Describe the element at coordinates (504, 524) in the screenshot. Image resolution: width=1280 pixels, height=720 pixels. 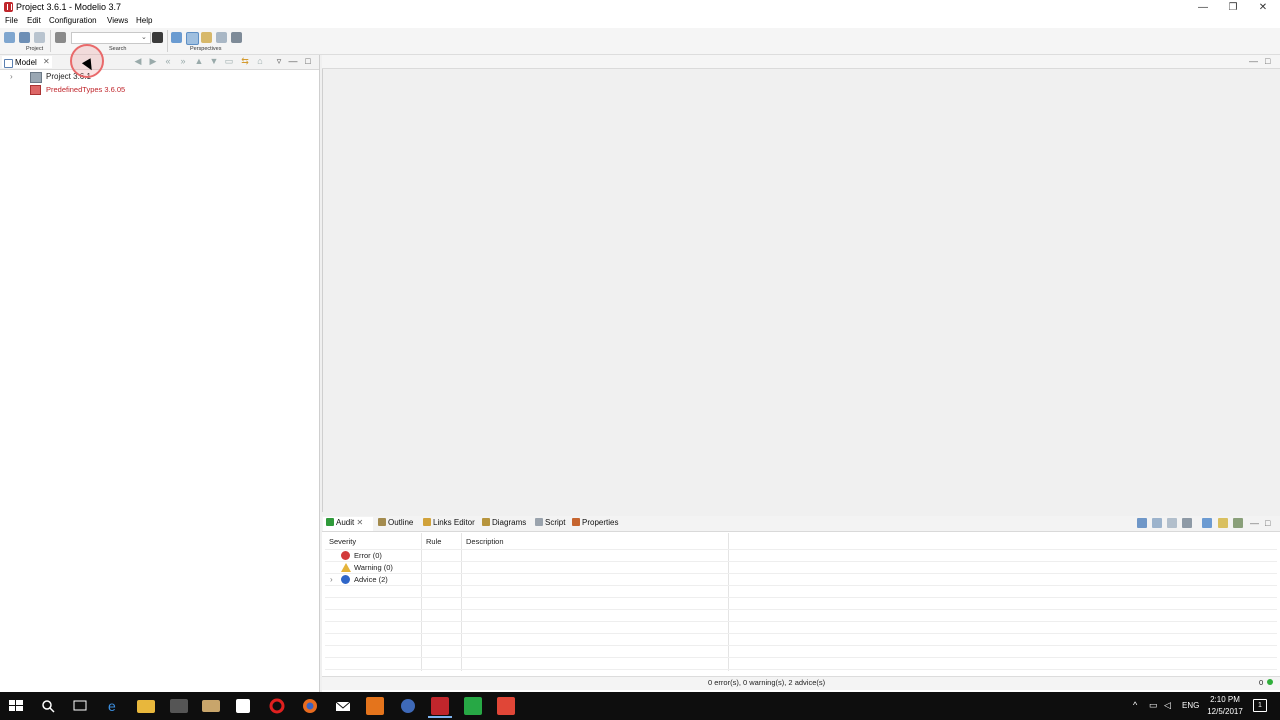
I see `tab-diagrams: Diagrams` at that location.